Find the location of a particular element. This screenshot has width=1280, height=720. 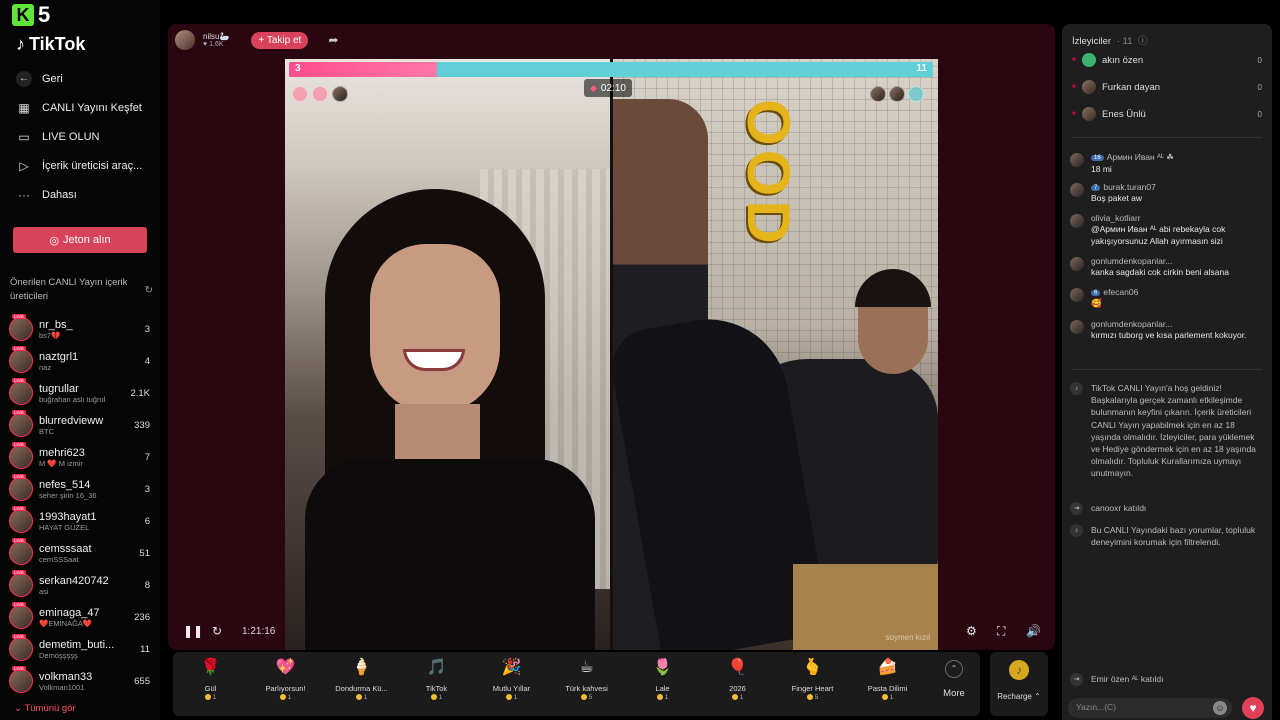

gift-item: 🎈 2026 1 is located at coordinates (737, 684).